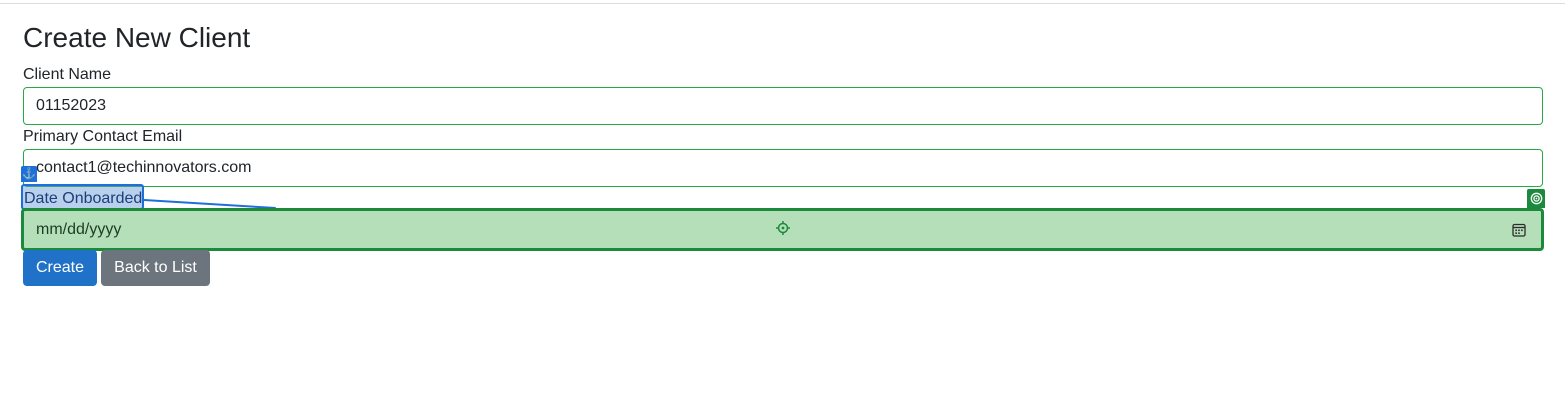 This screenshot has height=416, width=1565. Describe the element at coordinates (782, 3) in the screenshot. I see `top-divider` at that location.